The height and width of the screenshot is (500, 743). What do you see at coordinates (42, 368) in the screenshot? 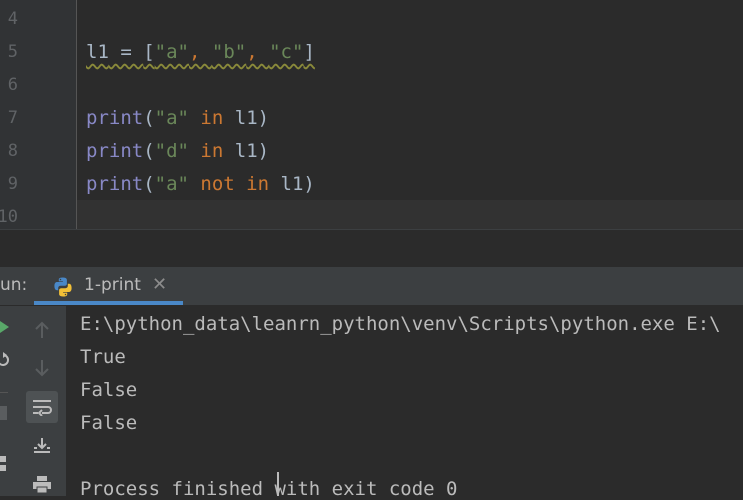
I see `down-arrow-icon` at bounding box center [42, 368].